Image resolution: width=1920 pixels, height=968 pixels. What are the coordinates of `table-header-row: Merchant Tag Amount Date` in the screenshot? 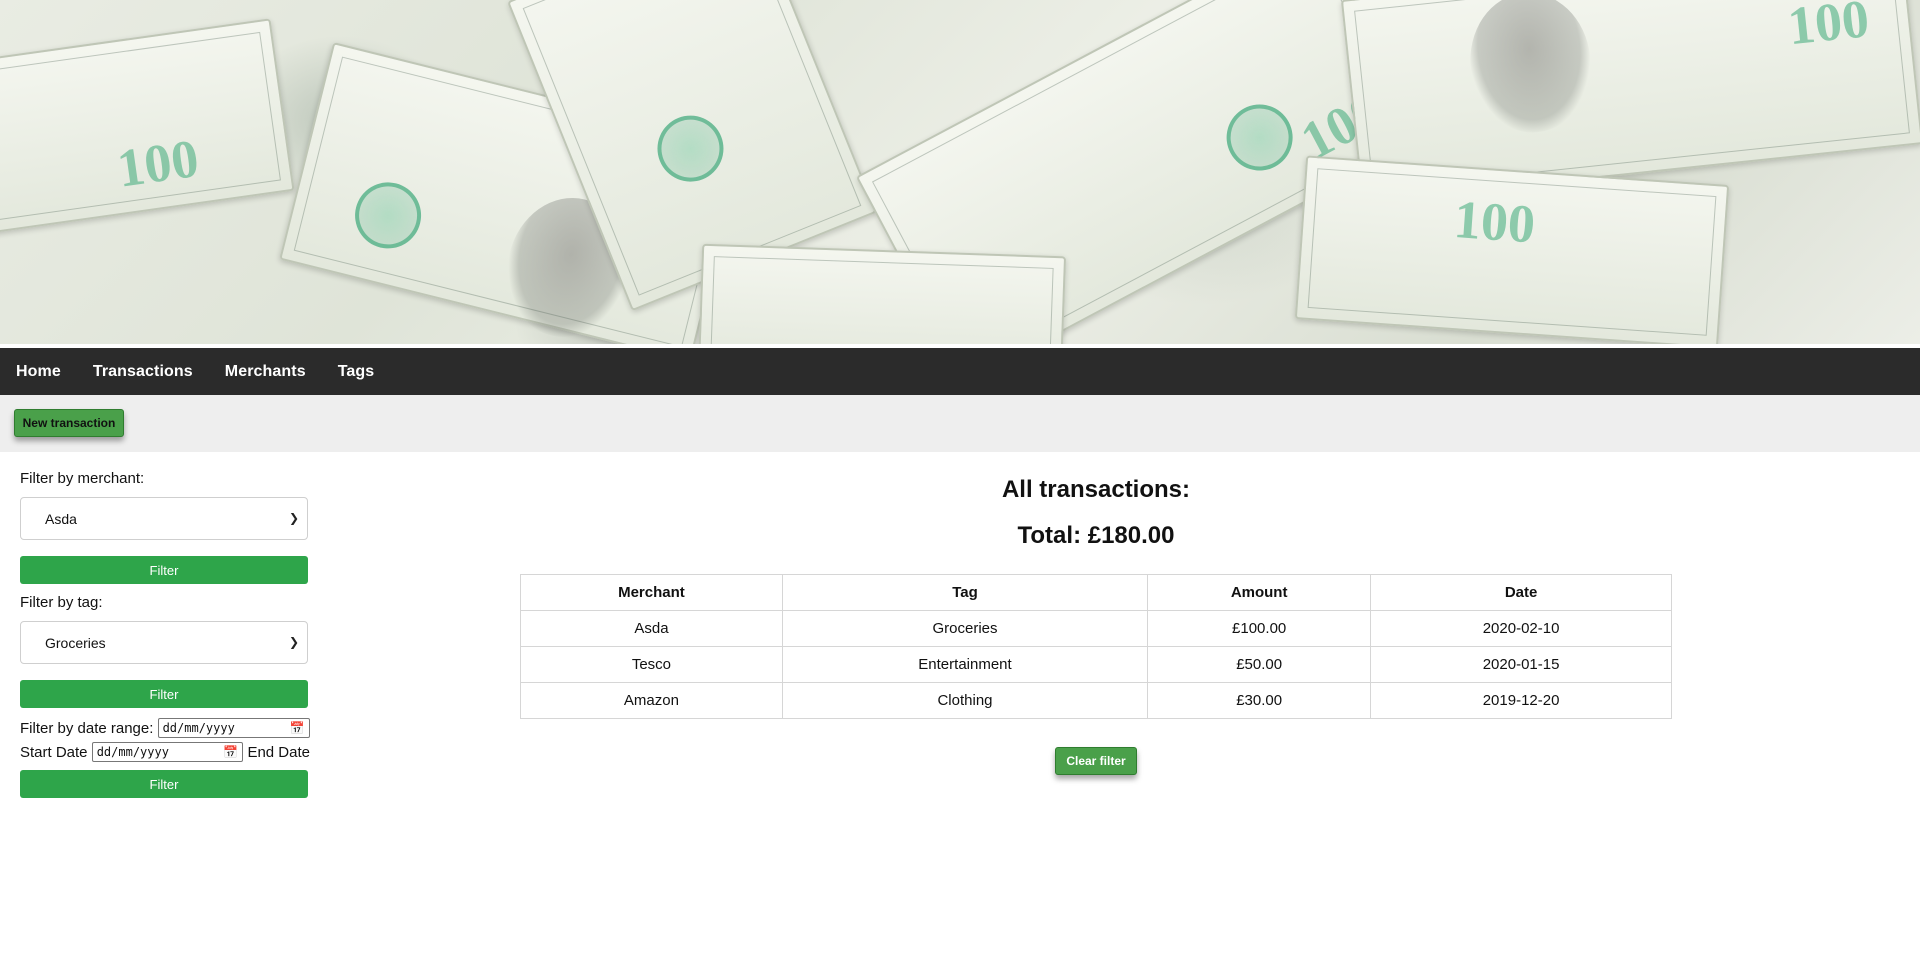 It's located at (1096, 592).